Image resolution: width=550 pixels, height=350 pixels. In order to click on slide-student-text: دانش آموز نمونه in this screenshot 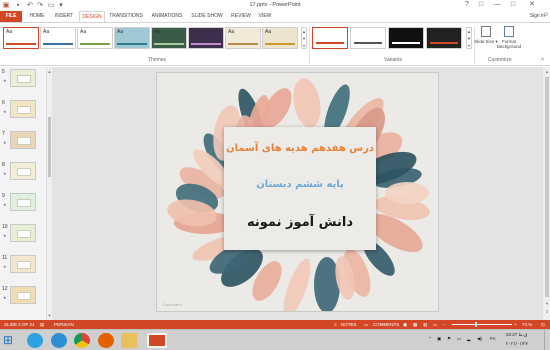, I will do `click(300, 222)`.